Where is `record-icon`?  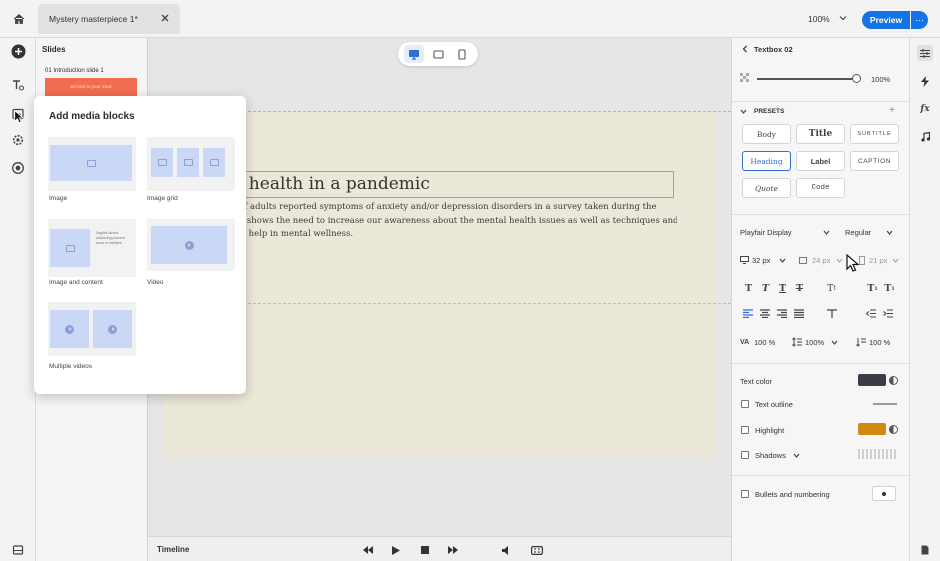
record-icon is located at coordinates (18, 168).